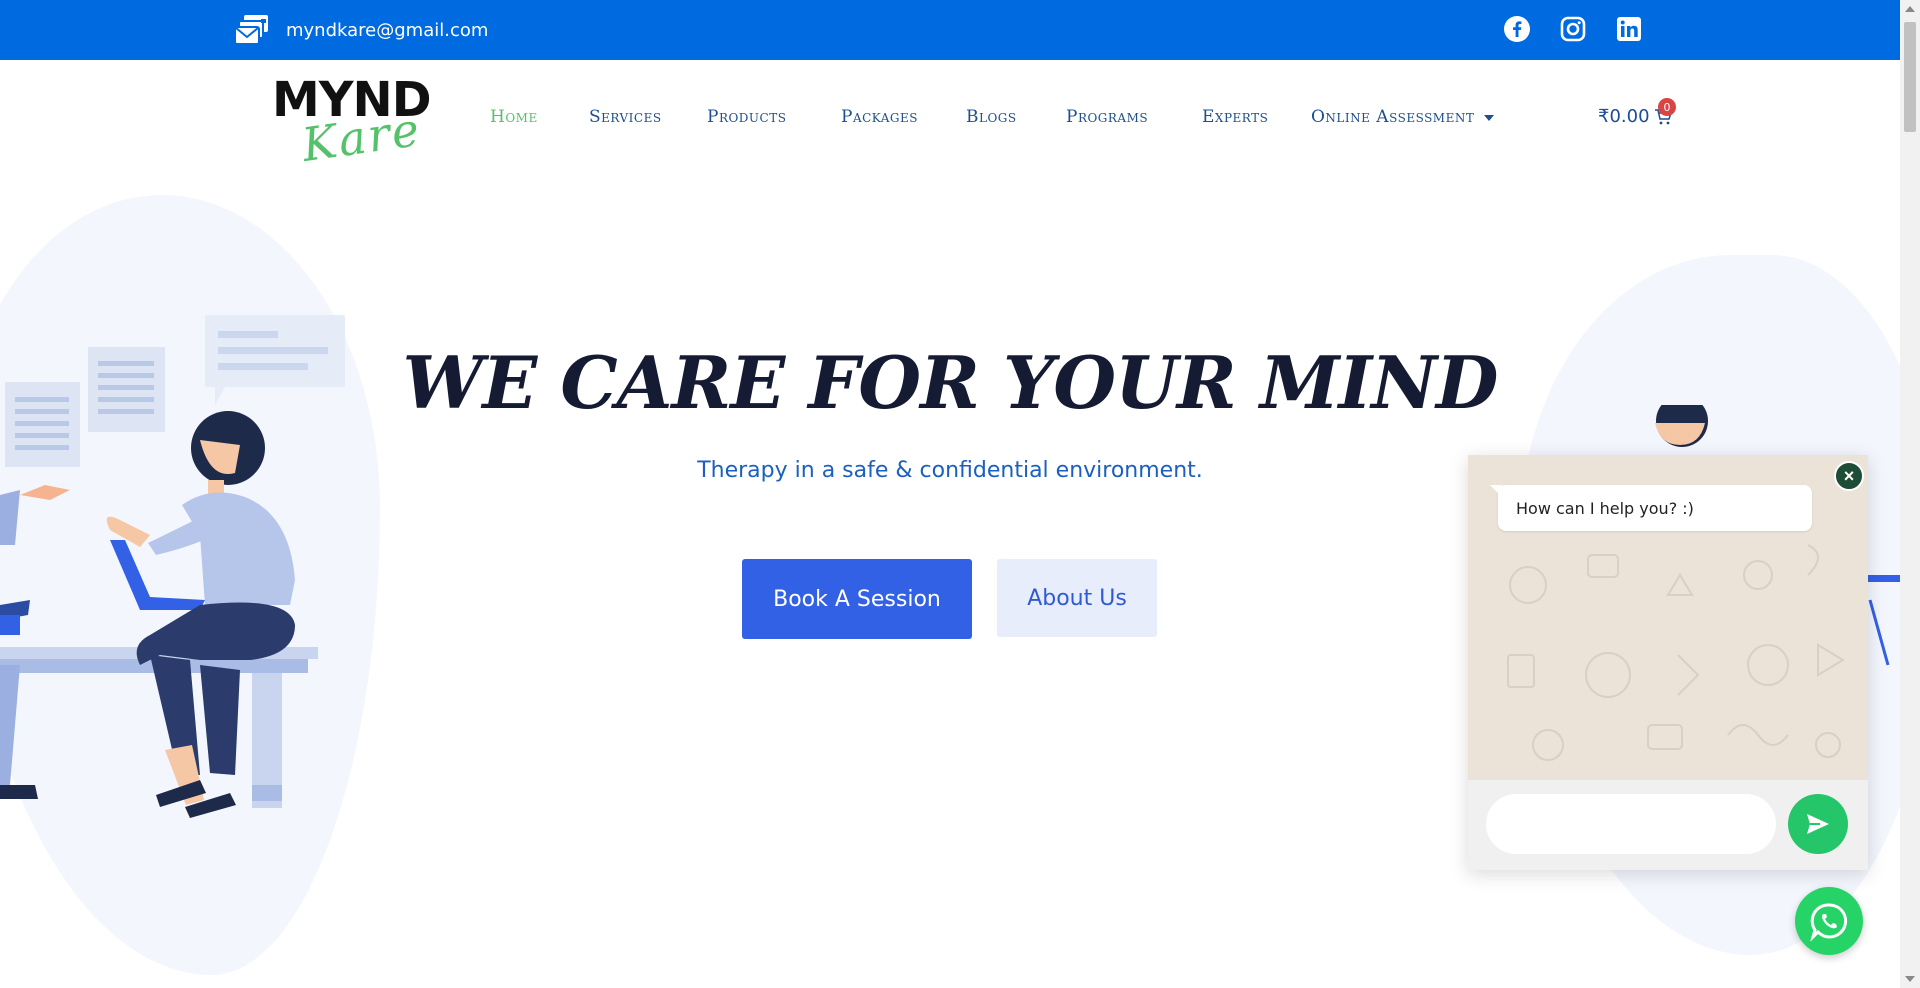 This screenshot has width=1920, height=988. Describe the element at coordinates (1489, 117) in the screenshot. I see `caret-down-icon` at that location.